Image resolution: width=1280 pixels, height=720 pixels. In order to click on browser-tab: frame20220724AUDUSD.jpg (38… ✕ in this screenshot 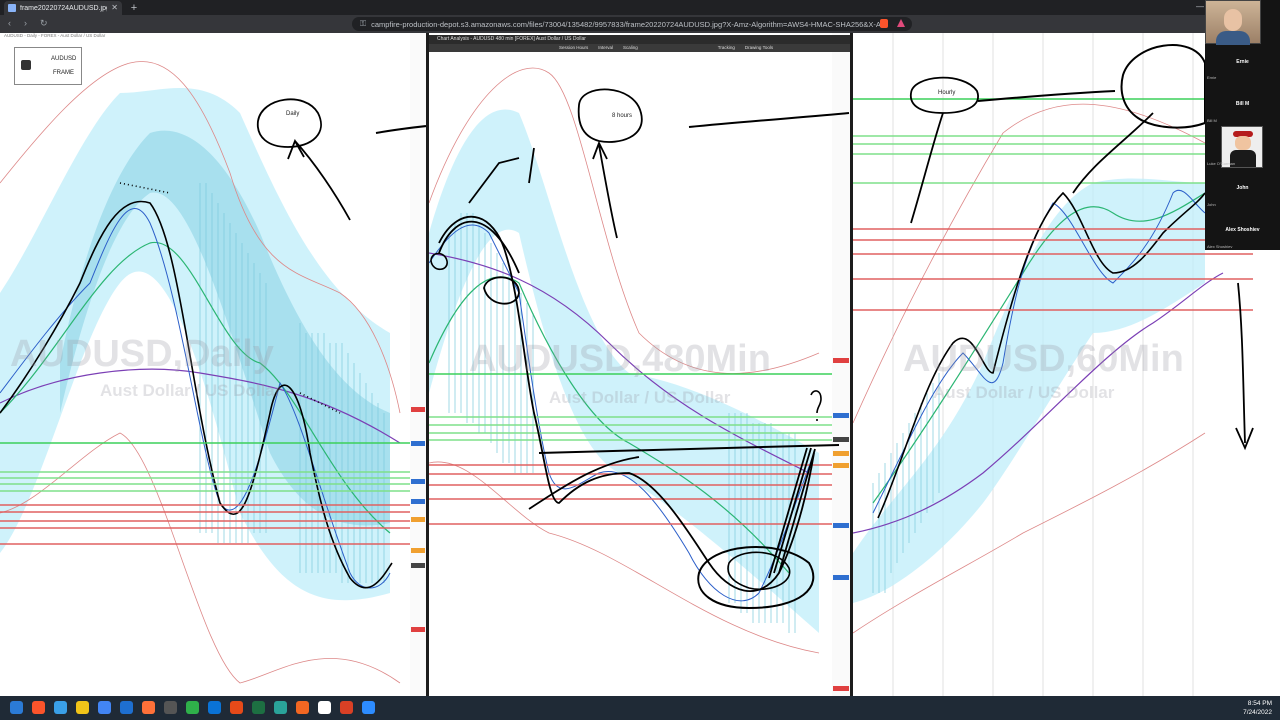, I will do `click(63, 8)`.